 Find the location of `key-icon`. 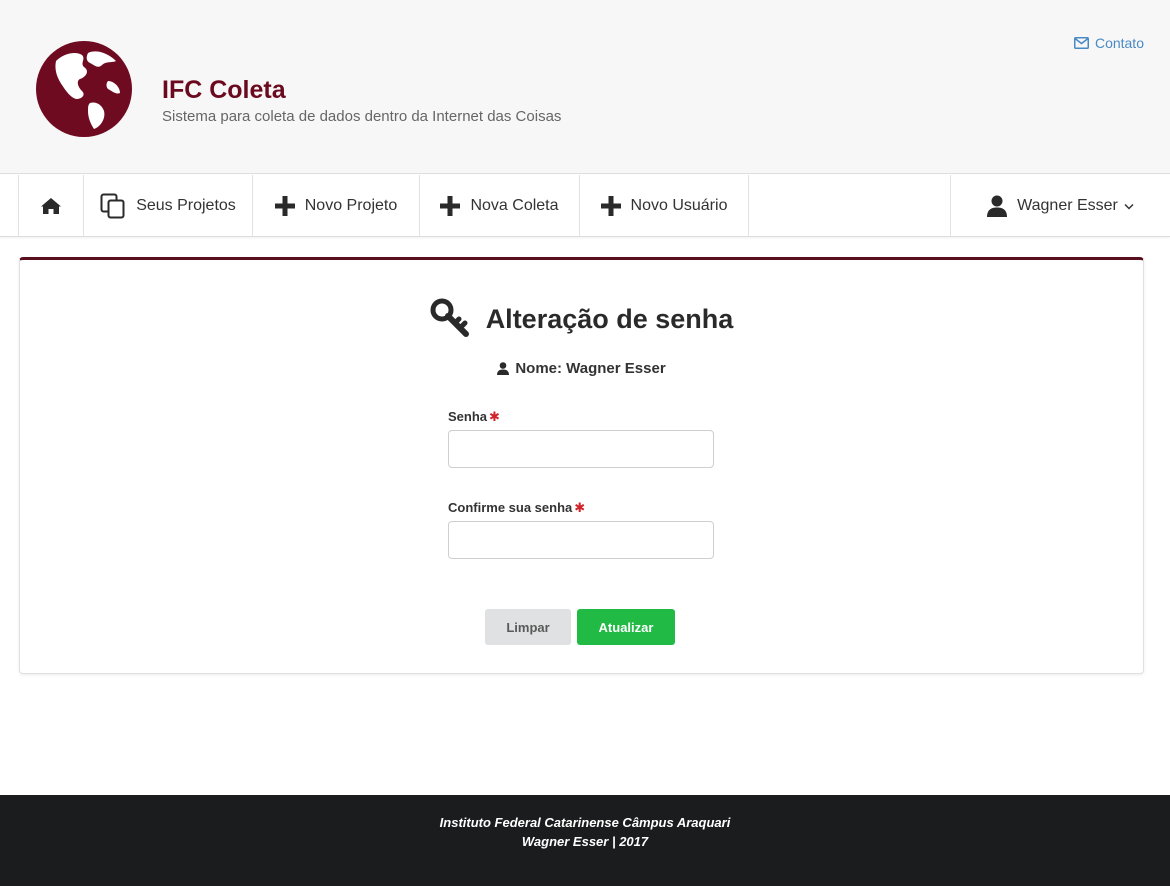

key-icon is located at coordinates (449, 317).